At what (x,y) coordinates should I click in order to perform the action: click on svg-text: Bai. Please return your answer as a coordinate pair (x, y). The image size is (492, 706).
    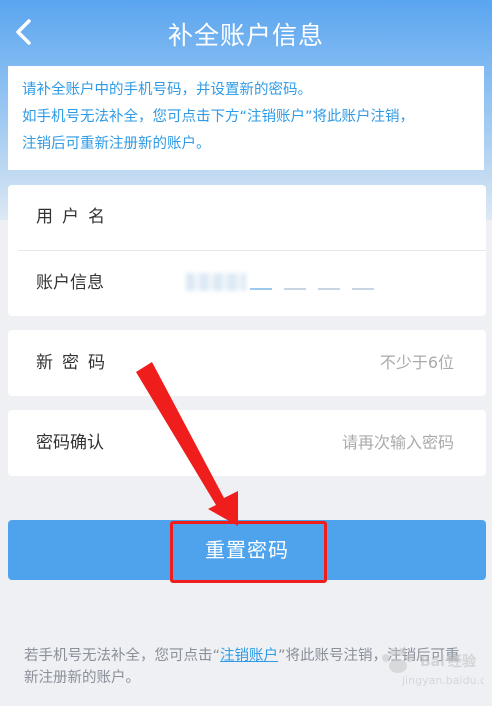
    Looking at the image, I should click on (432, 662).